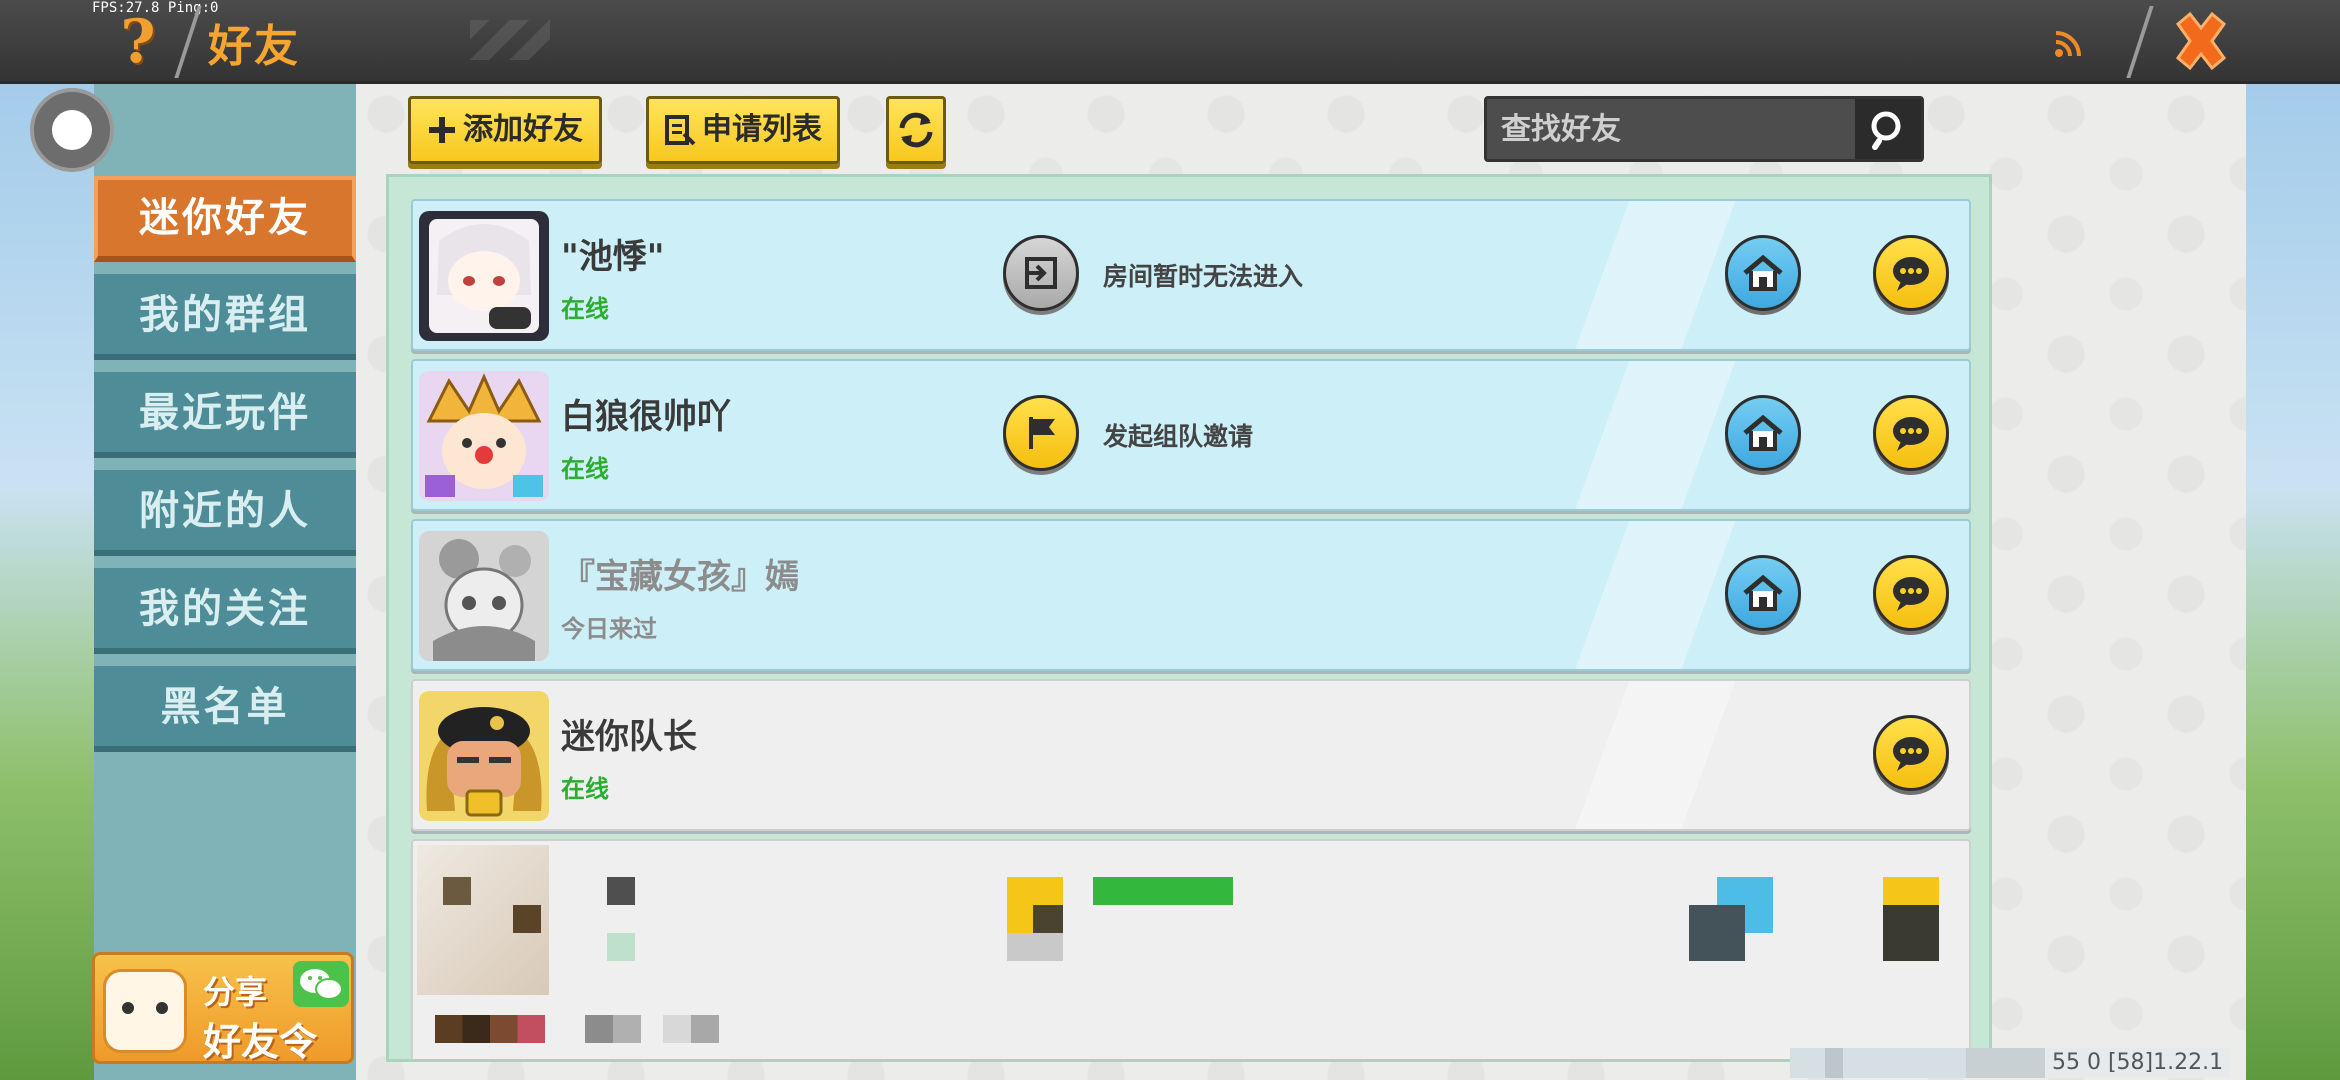  What do you see at coordinates (225, 709) in the screenshot?
I see `sidebar-item-blacklist: 黑名单` at bounding box center [225, 709].